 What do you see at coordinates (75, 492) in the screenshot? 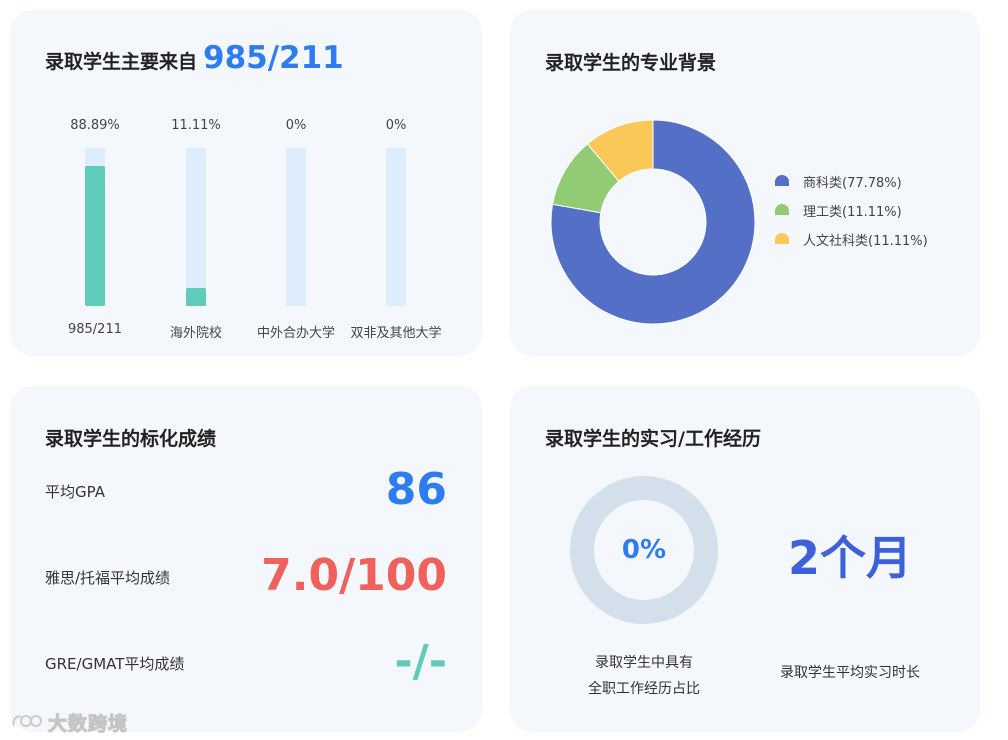
I see `score-label: 平均GPA` at bounding box center [75, 492].